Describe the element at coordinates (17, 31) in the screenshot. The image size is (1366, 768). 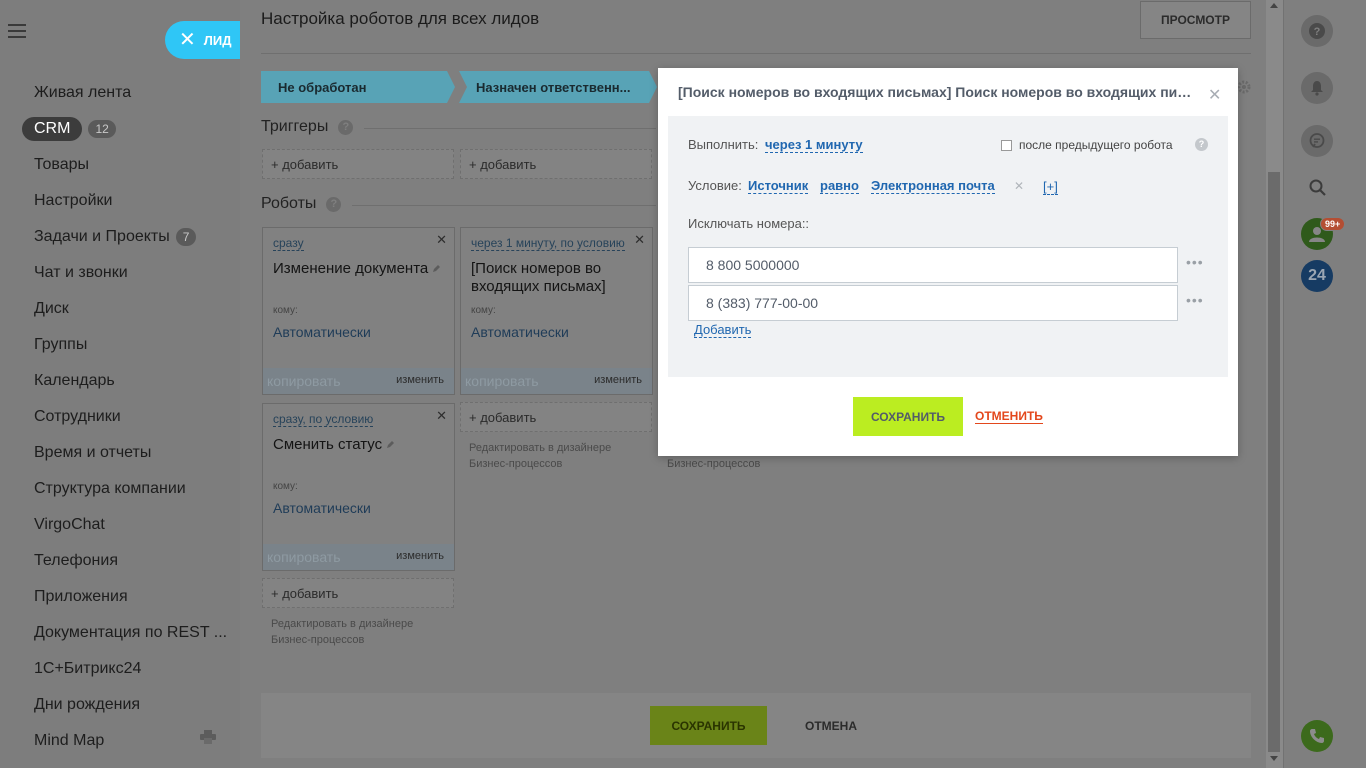
I see `menu-icon` at that location.